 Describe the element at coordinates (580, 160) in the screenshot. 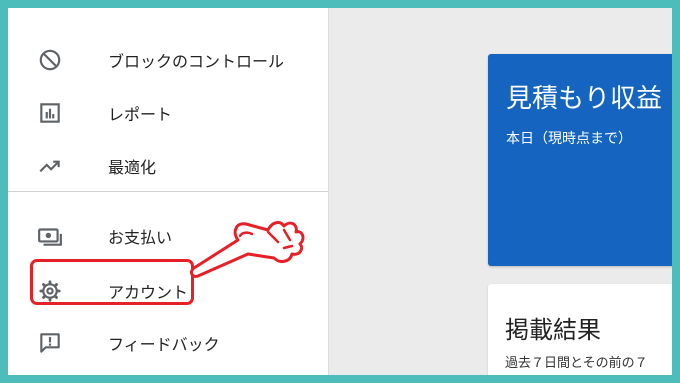

I see `estimated-earnings-card: 見積もり収益 本日（現時点まで）` at that location.